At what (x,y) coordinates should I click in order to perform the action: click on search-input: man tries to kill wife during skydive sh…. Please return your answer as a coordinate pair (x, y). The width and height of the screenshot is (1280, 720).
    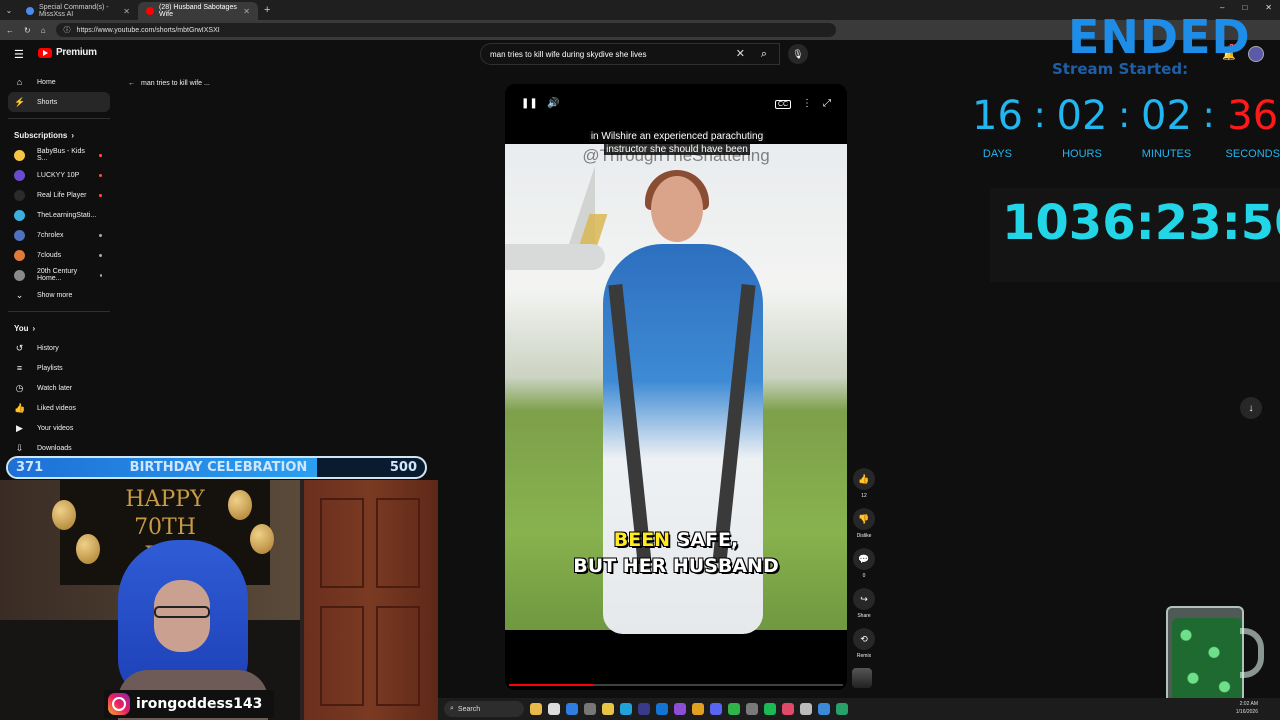
    Looking at the image, I should click on (630, 54).